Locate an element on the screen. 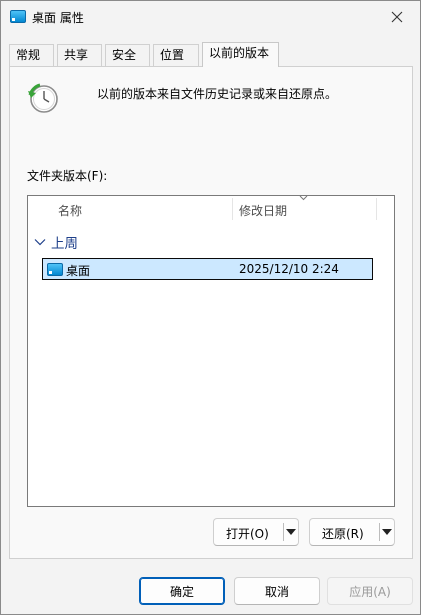 Image resolution: width=421 pixels, height=615 pixels. open-split-button: 打开(O) is located at coordinates (256, 532).